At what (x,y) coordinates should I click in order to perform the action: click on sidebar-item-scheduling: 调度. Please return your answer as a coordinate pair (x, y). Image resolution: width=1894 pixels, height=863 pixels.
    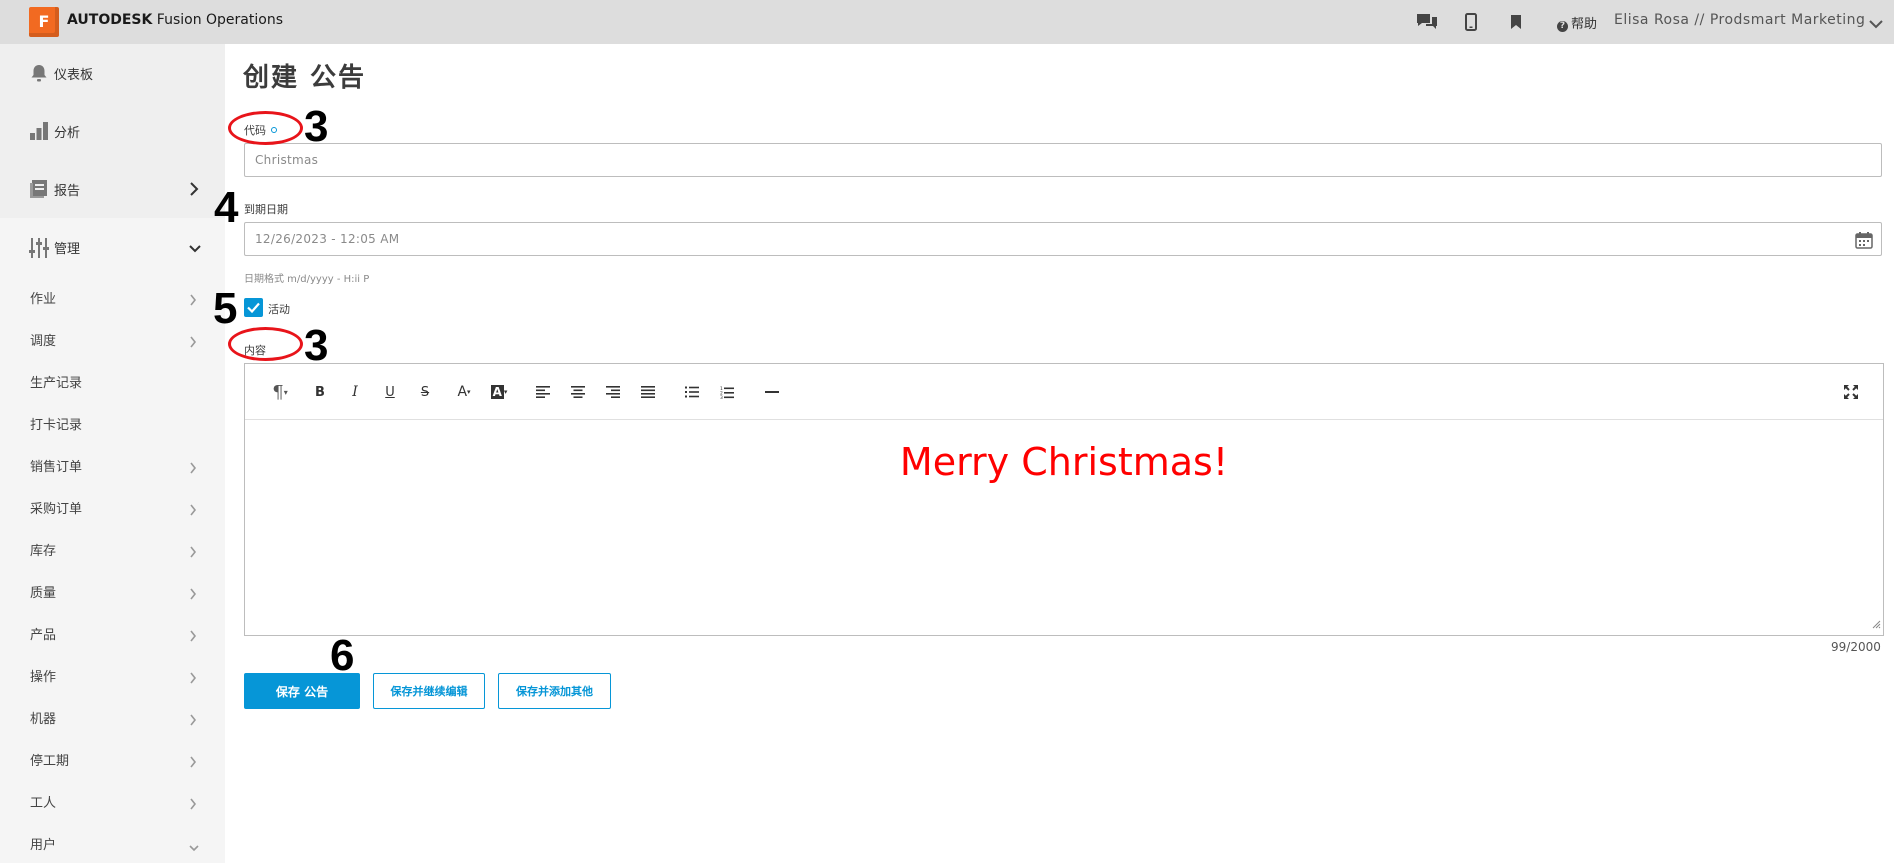
    Looking at the image, I should click on (112, 339).